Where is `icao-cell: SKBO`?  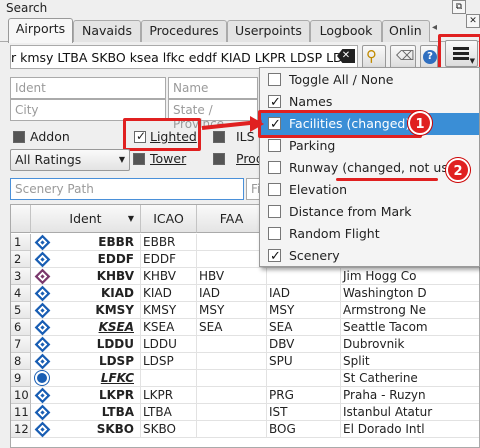 icao-cell: SKBO is located at coordinates (169, 429).